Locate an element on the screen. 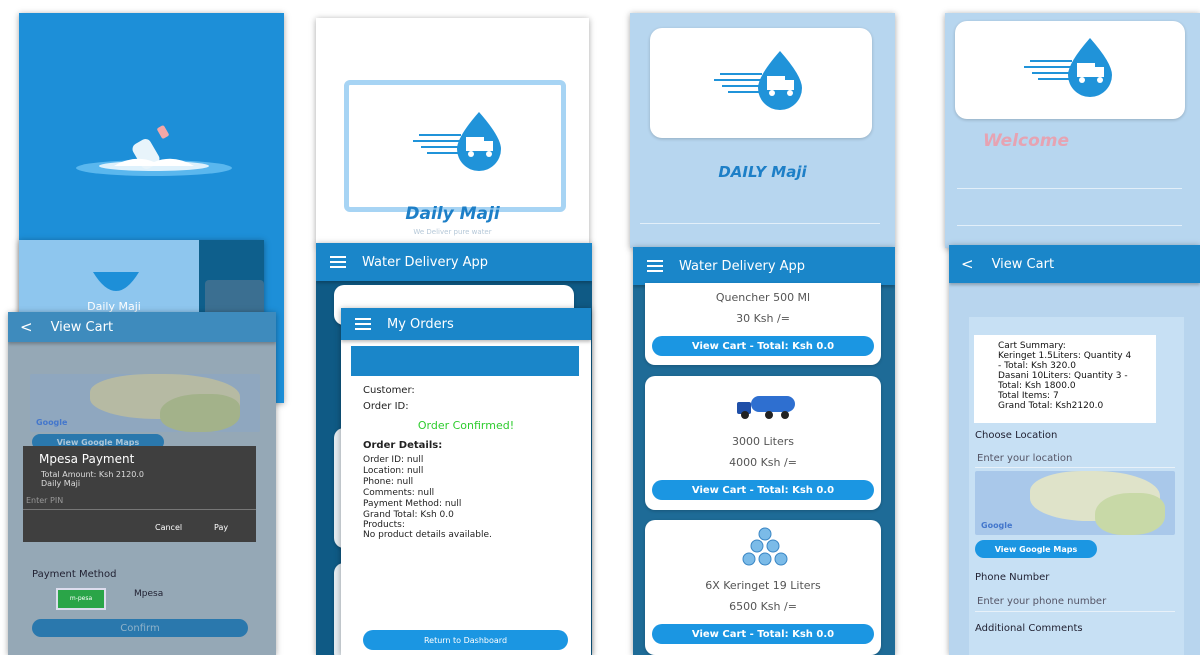  dialog-title: Mpesa Payment is located at coordinates (87, 459).